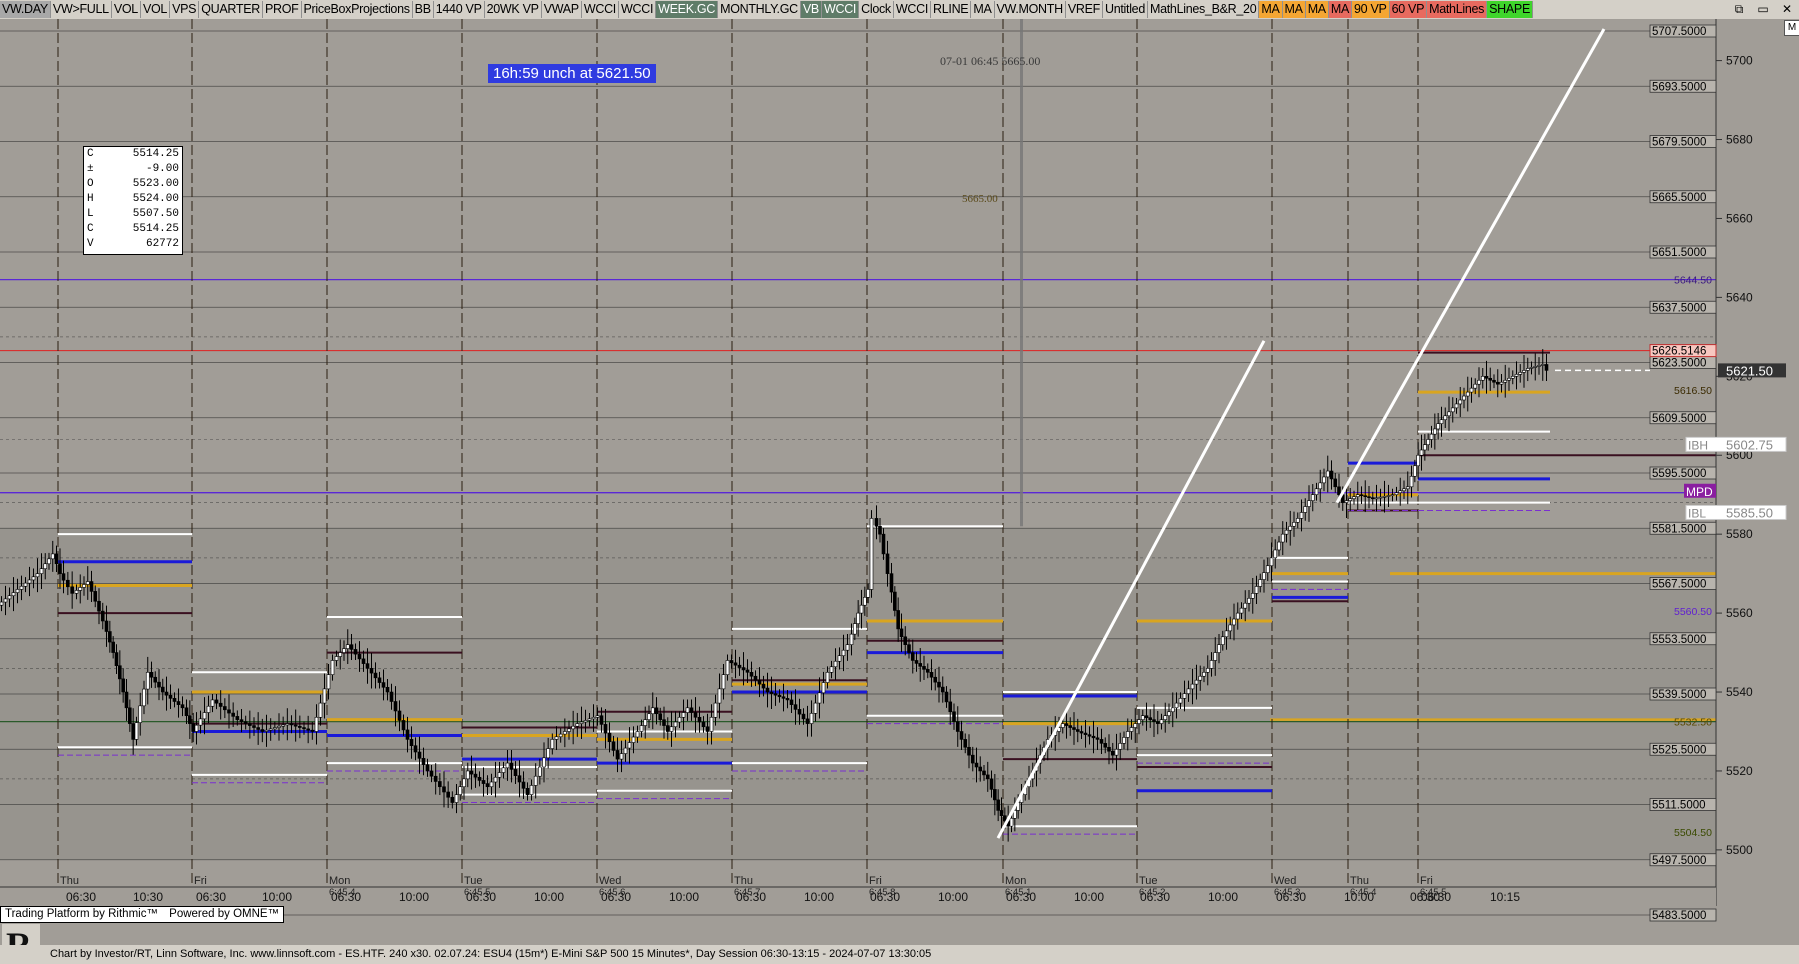 This screenshot has height=964, width=1799. What do you see at coordinates (1791, 28) in the screenshot?
I see `scale-mode-button: M` at bounding box center [1791, 28].